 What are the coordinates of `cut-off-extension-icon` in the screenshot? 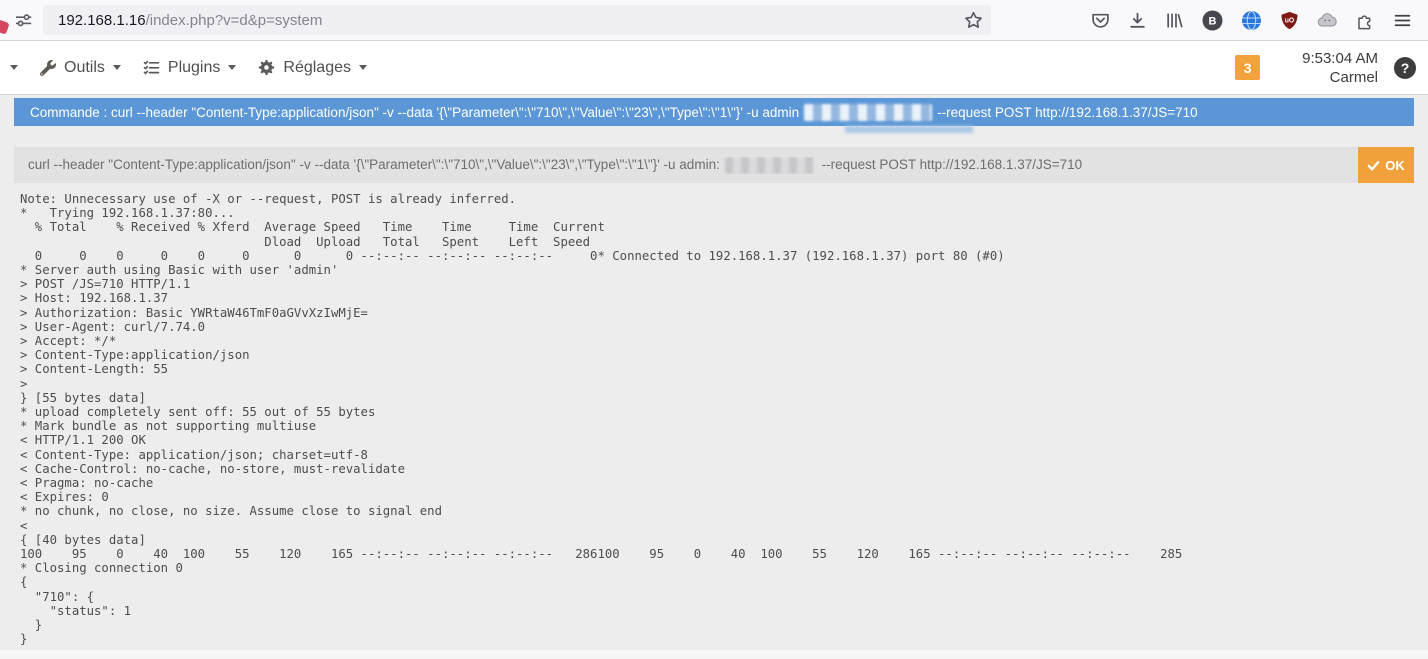 It's located at (5, 27).